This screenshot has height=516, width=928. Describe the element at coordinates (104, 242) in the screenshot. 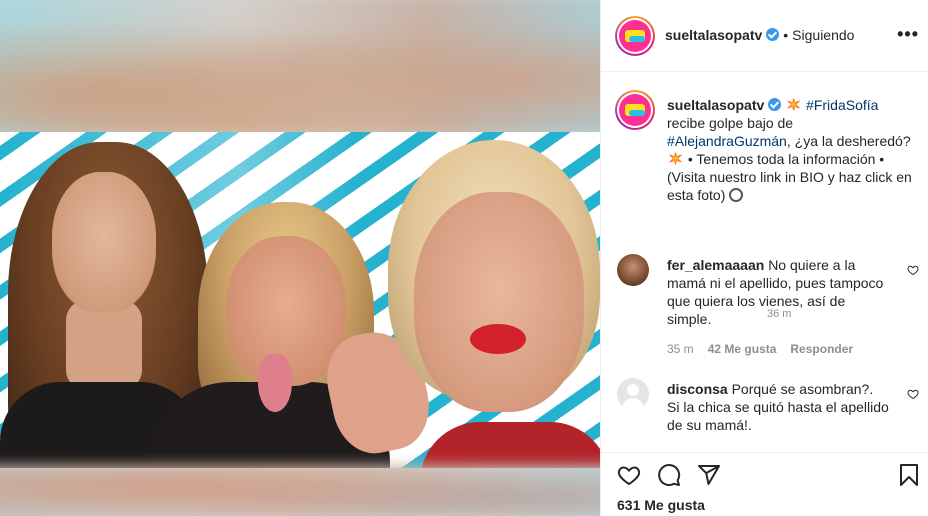

I see `person-left-face` at that location.